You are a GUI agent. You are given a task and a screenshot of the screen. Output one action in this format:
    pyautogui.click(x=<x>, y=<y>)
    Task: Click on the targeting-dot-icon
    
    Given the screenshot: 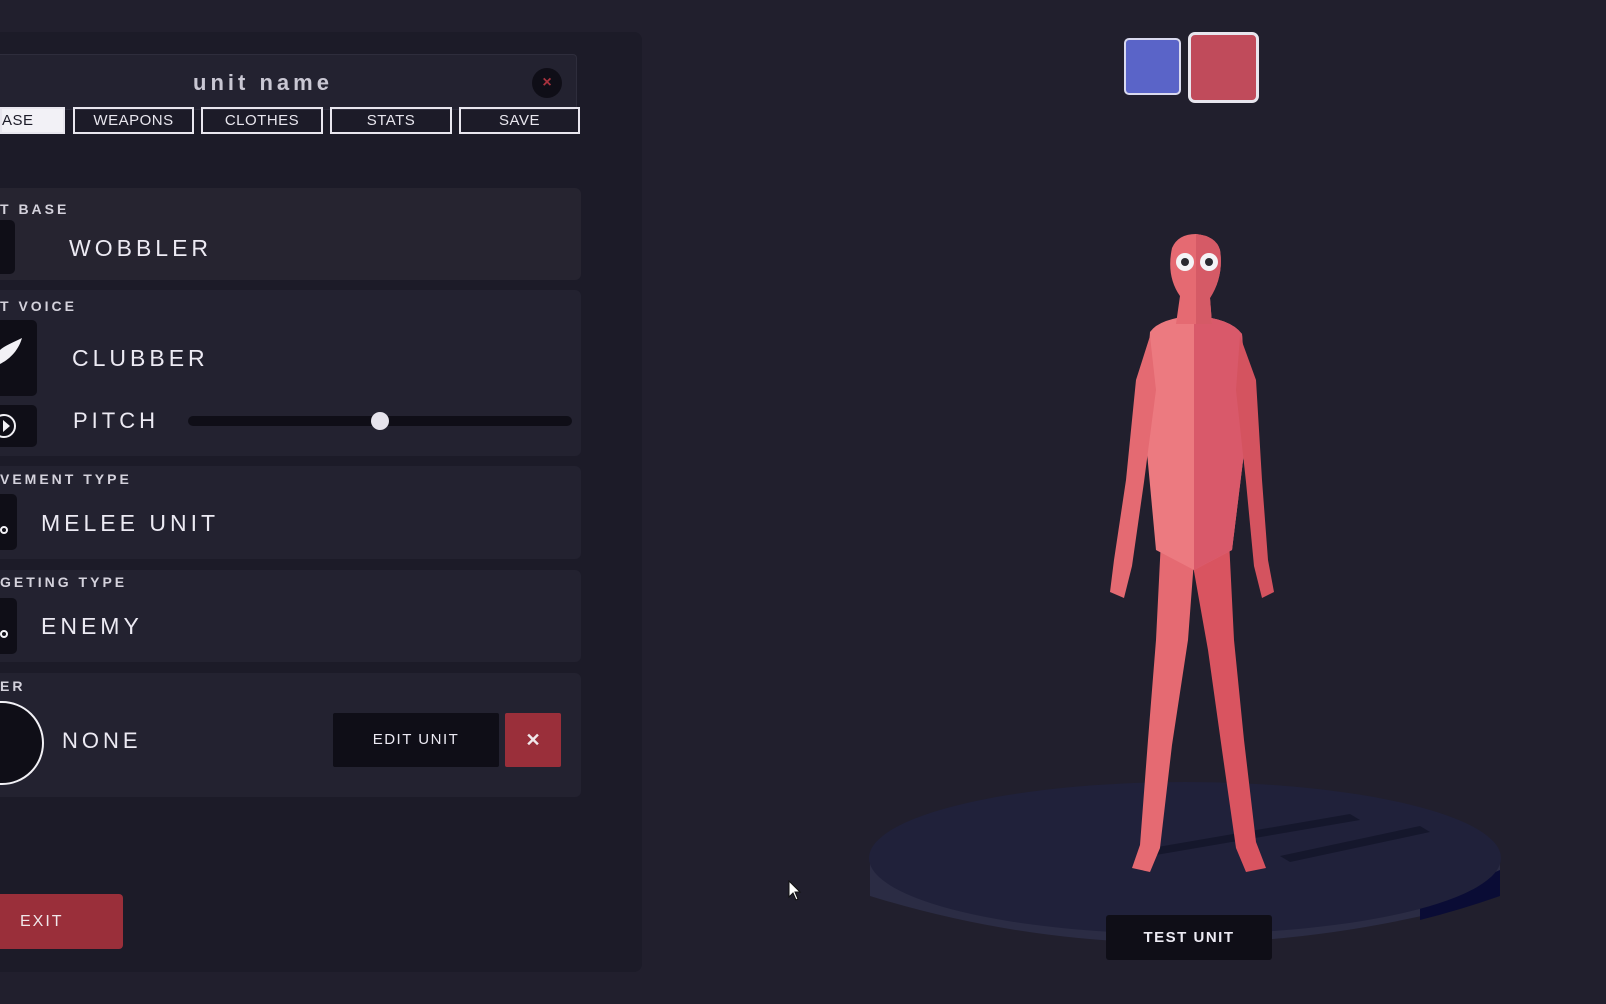 What is the action you would take?
    pyautogui.click(x=4, y=634)
    